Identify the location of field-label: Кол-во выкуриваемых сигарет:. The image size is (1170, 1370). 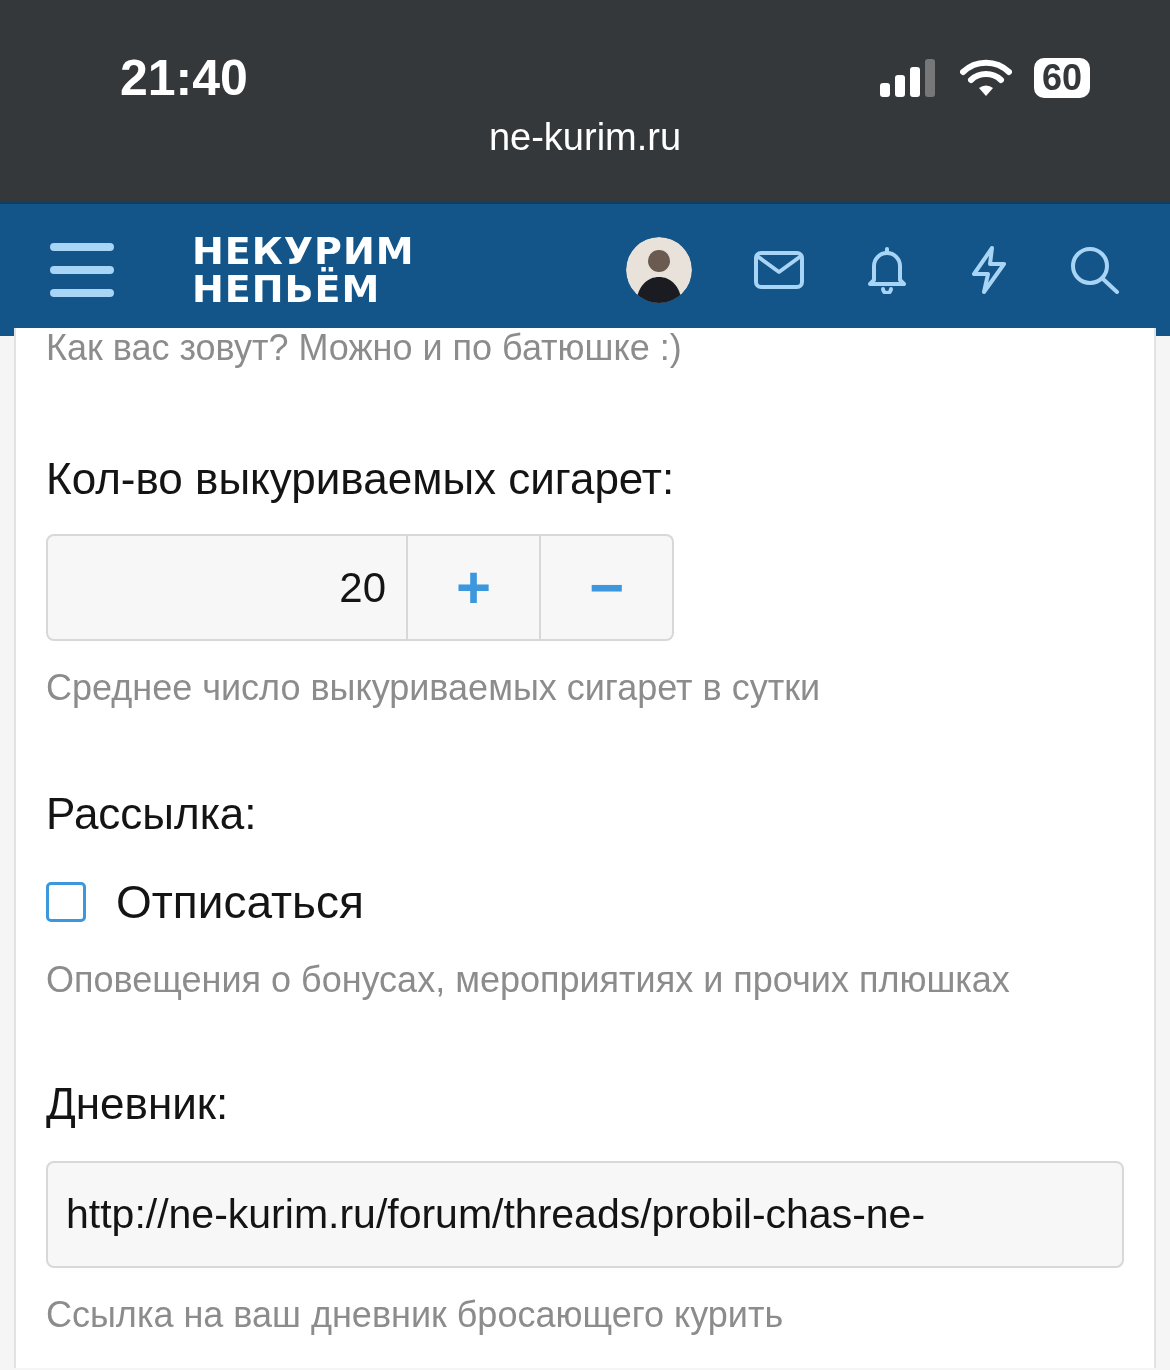
(361, 479).